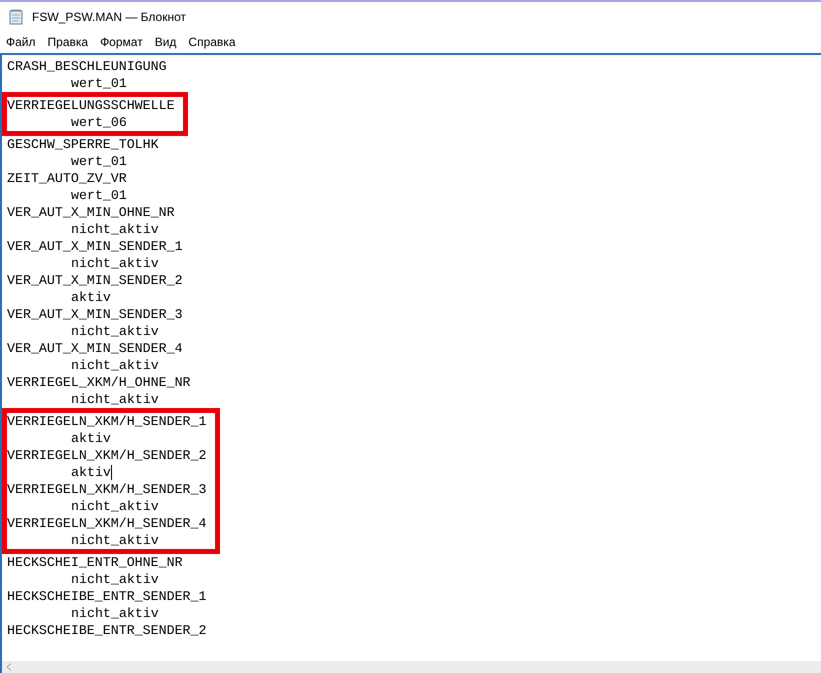  I want to click on parameter-name: VER_AUT_X_MIN_SENDER_2, so click(95, 280).